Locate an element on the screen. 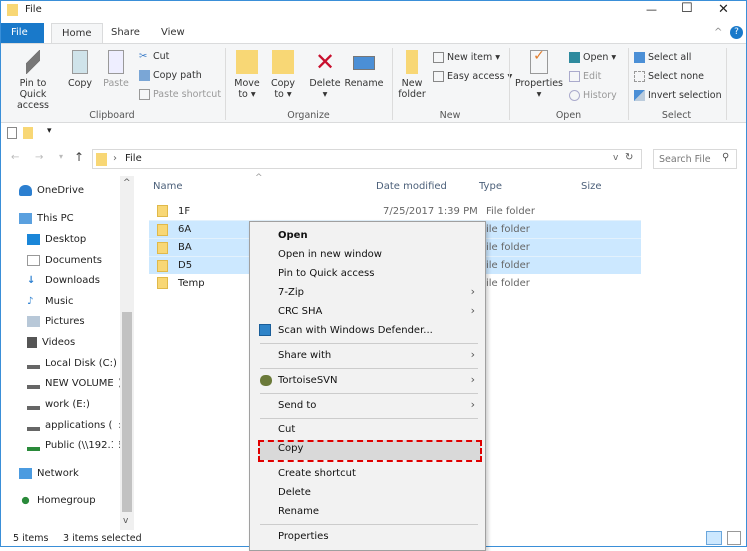  large-icons-view-button is located at coordinates (734, 538).